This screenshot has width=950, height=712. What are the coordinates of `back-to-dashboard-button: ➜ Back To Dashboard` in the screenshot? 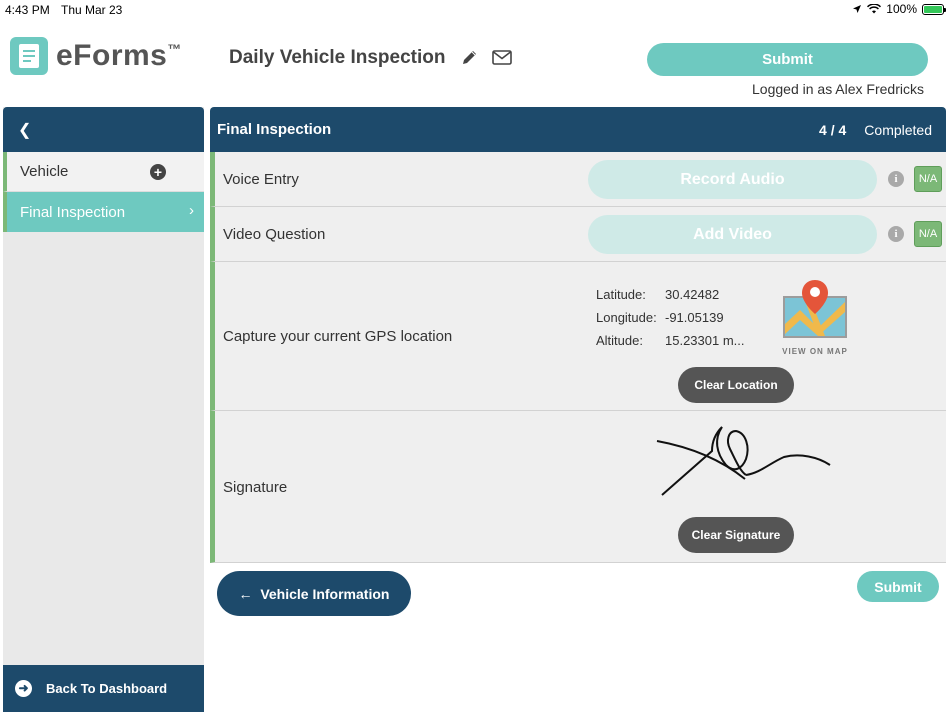 It's located at (103, 688).